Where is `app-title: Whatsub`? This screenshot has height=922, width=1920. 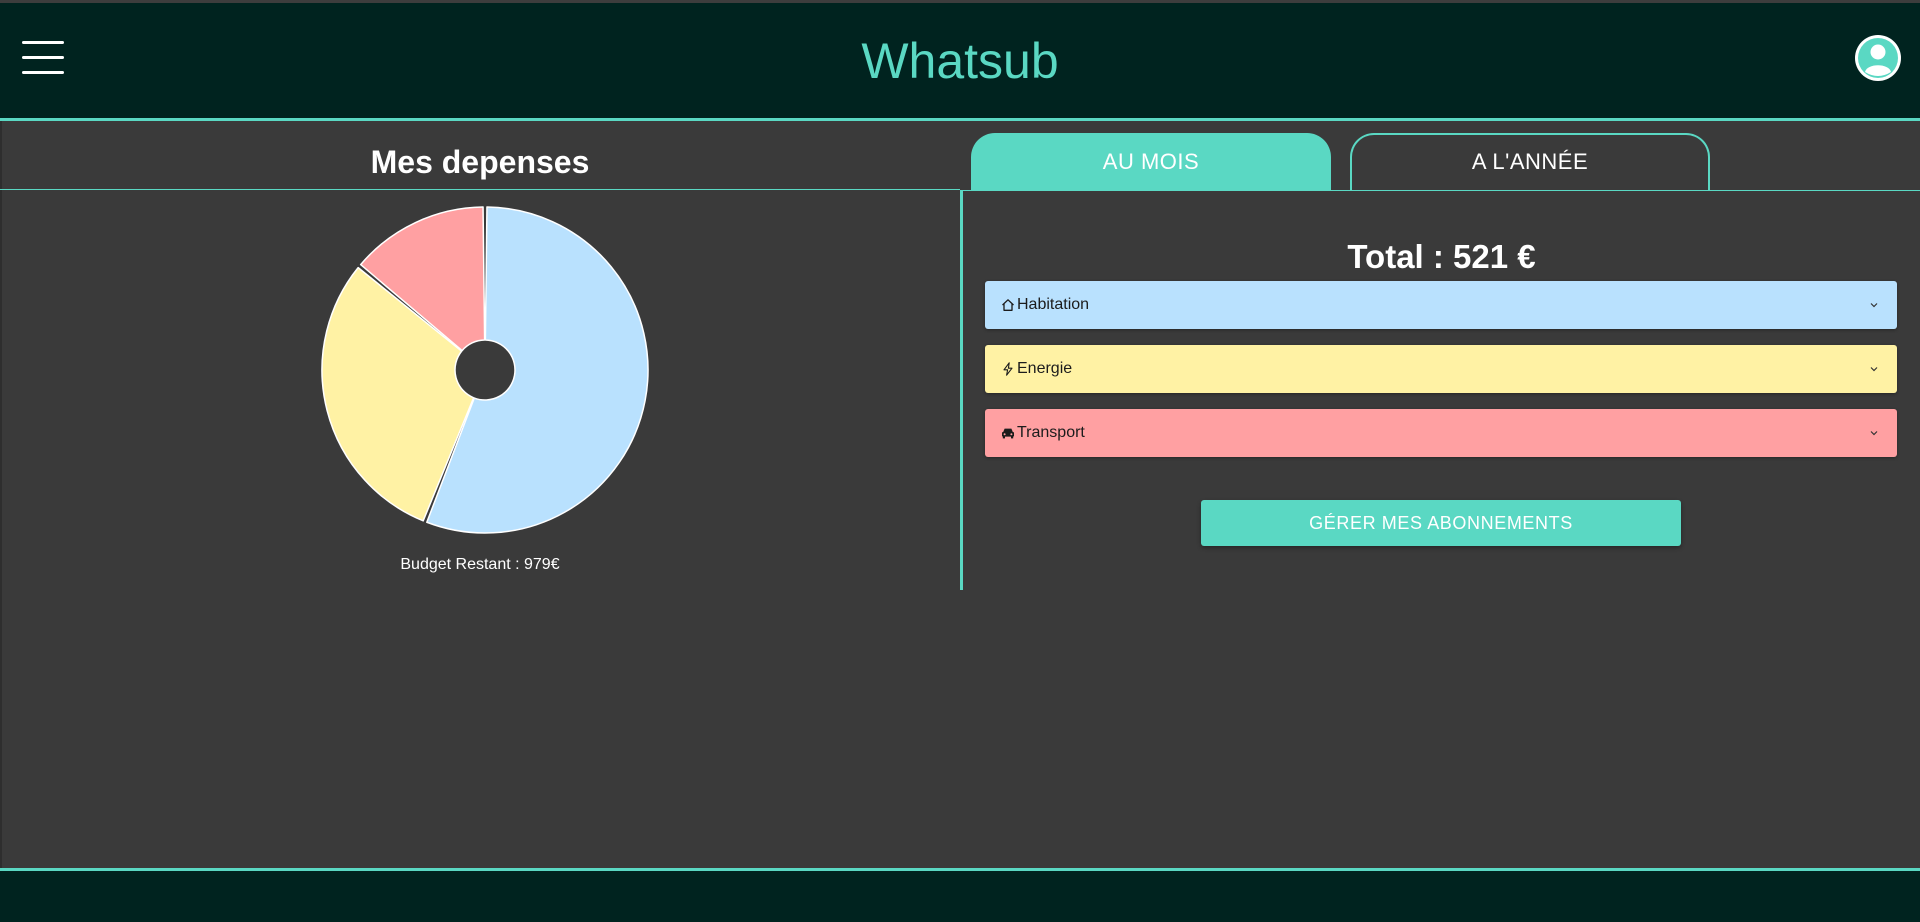 app-title: Whatsub is located at coordinates (960, 61).